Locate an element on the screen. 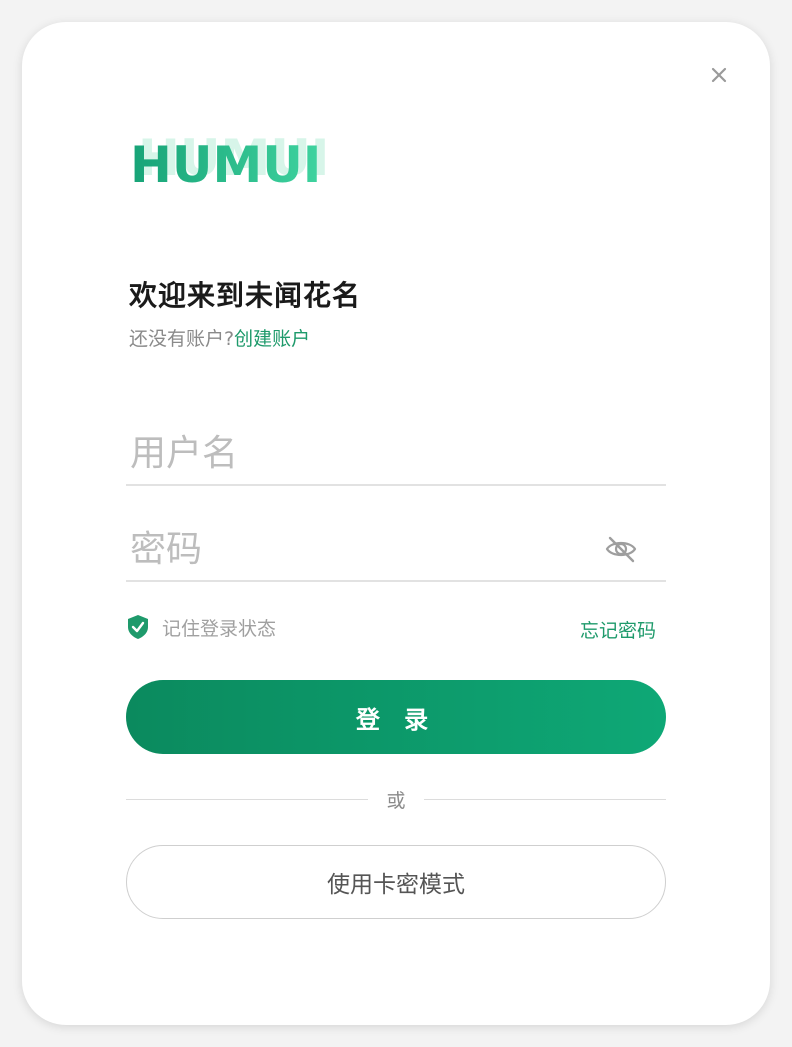 This screenshot has width=792, height=1047. password-input is located at coordinates (360, 549).